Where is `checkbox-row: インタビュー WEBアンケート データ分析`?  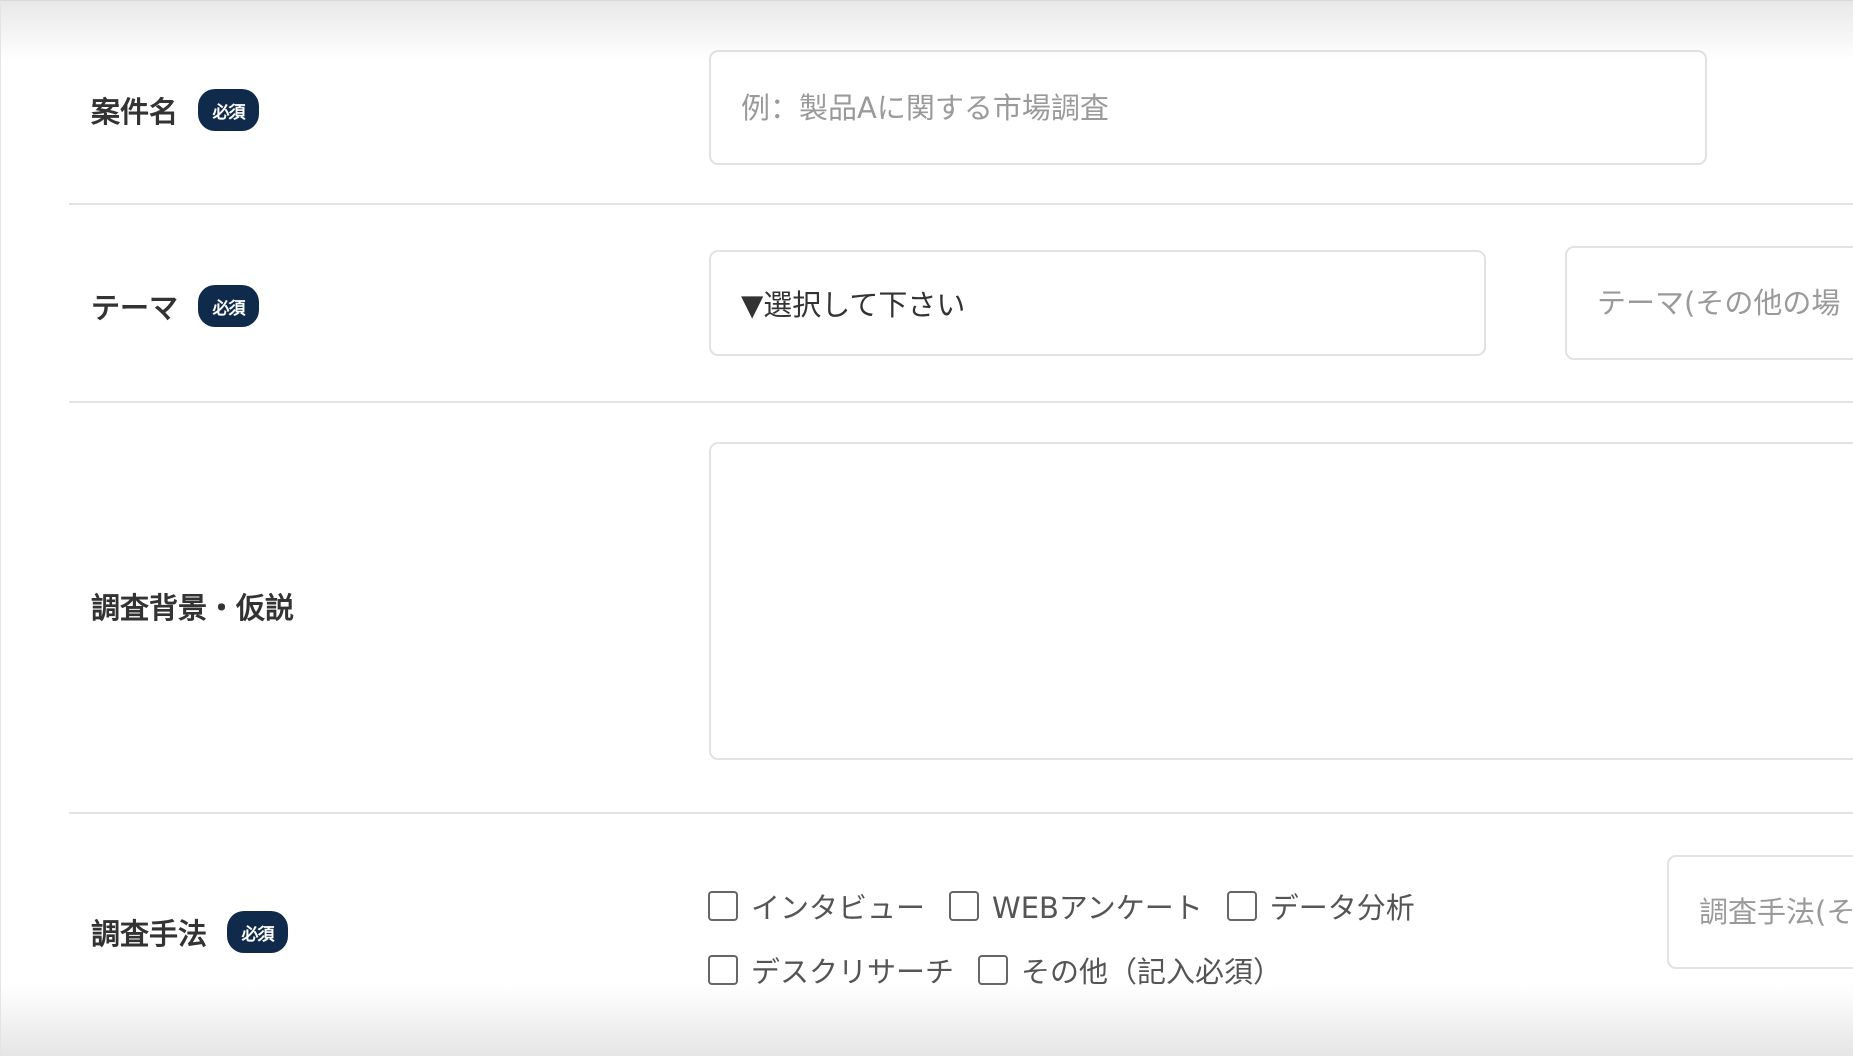
checkbox-row: インタビュー WEBアンケート データ分析 is located at coordinates (1188, 906).